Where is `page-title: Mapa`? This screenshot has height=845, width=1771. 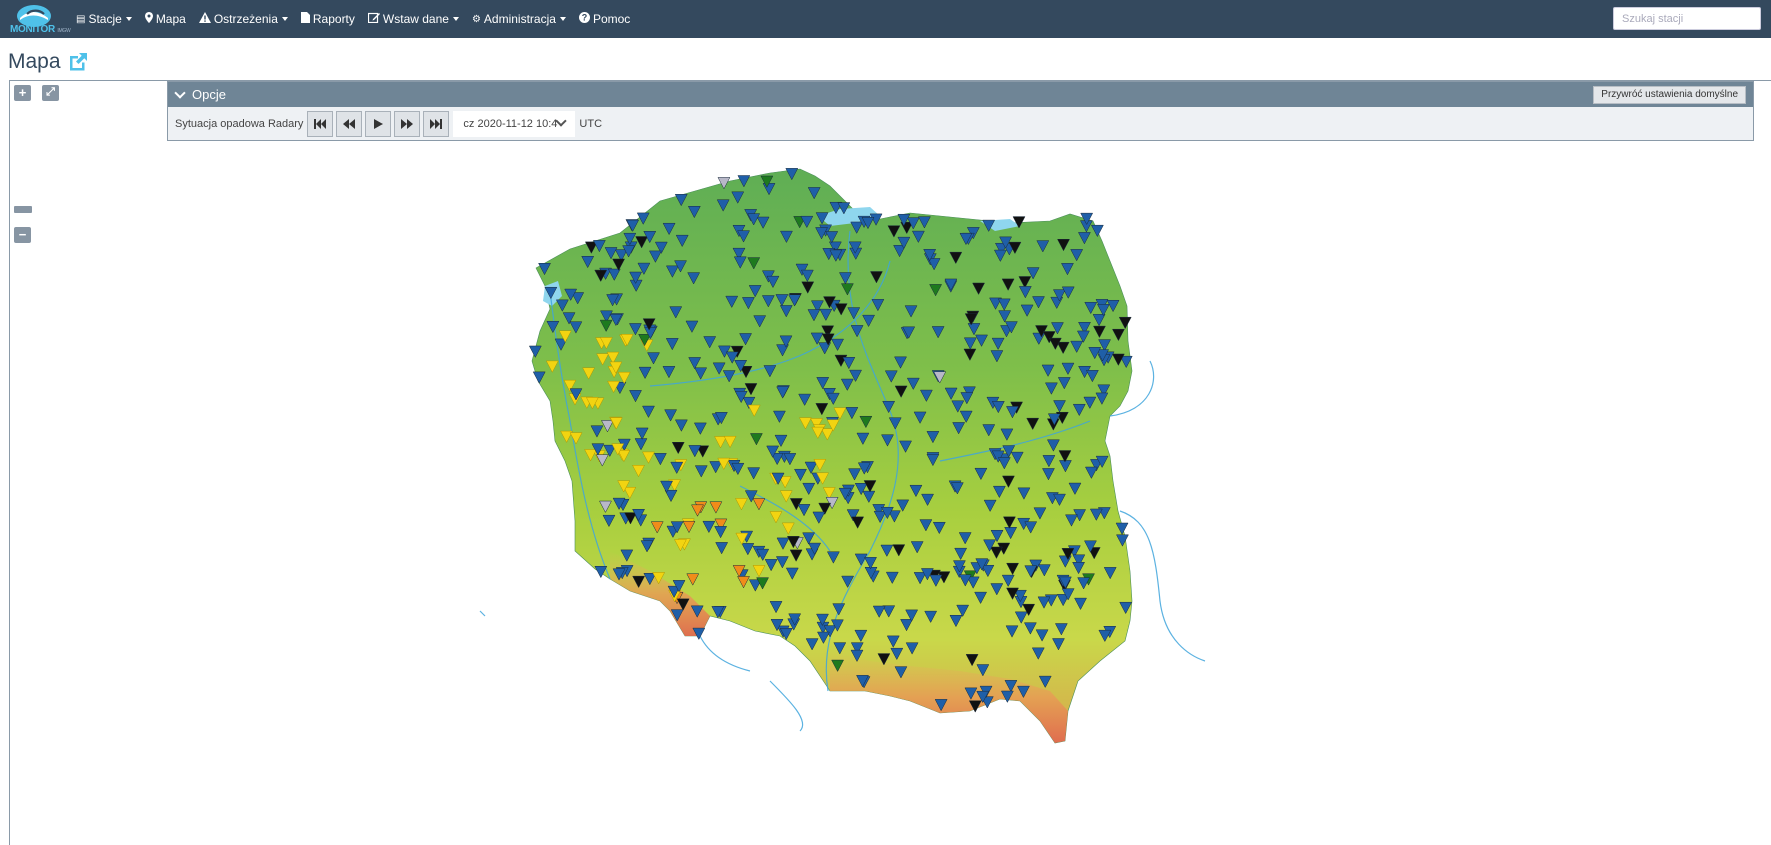
page-title: Mapa is located at coordinates (48, 62).